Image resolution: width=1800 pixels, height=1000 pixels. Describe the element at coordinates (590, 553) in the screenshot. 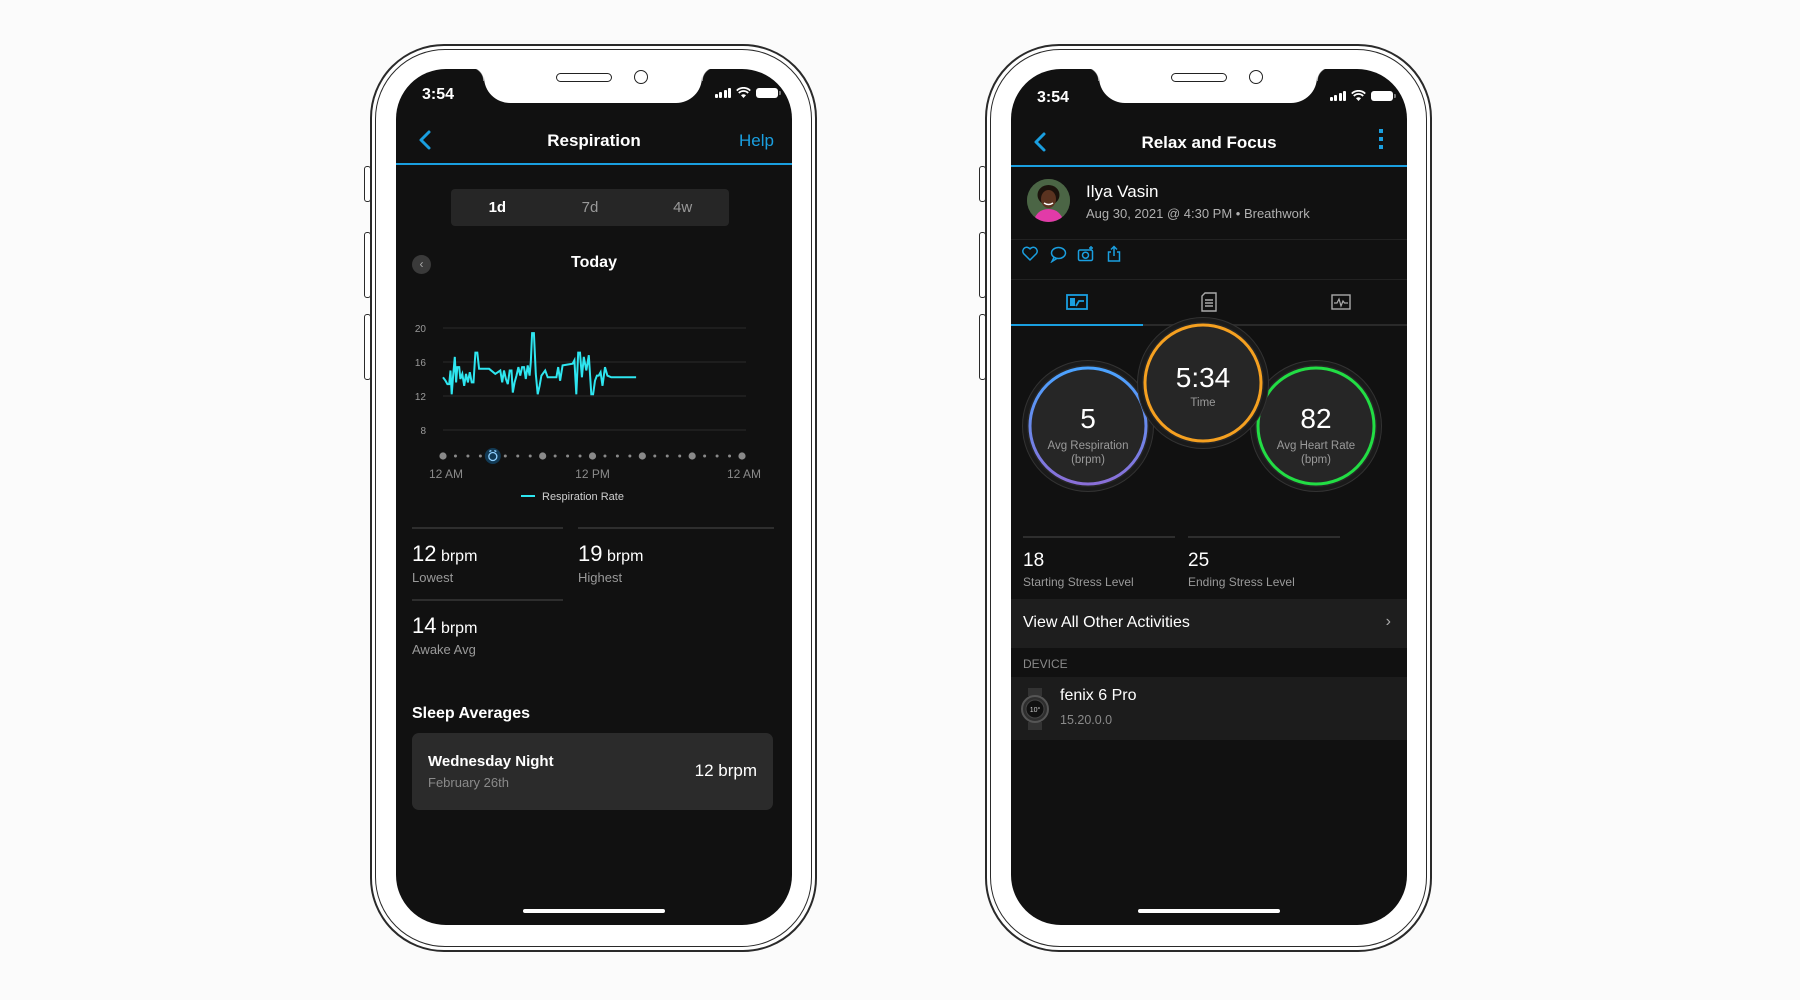

I see `stat-value: 19` at that location.